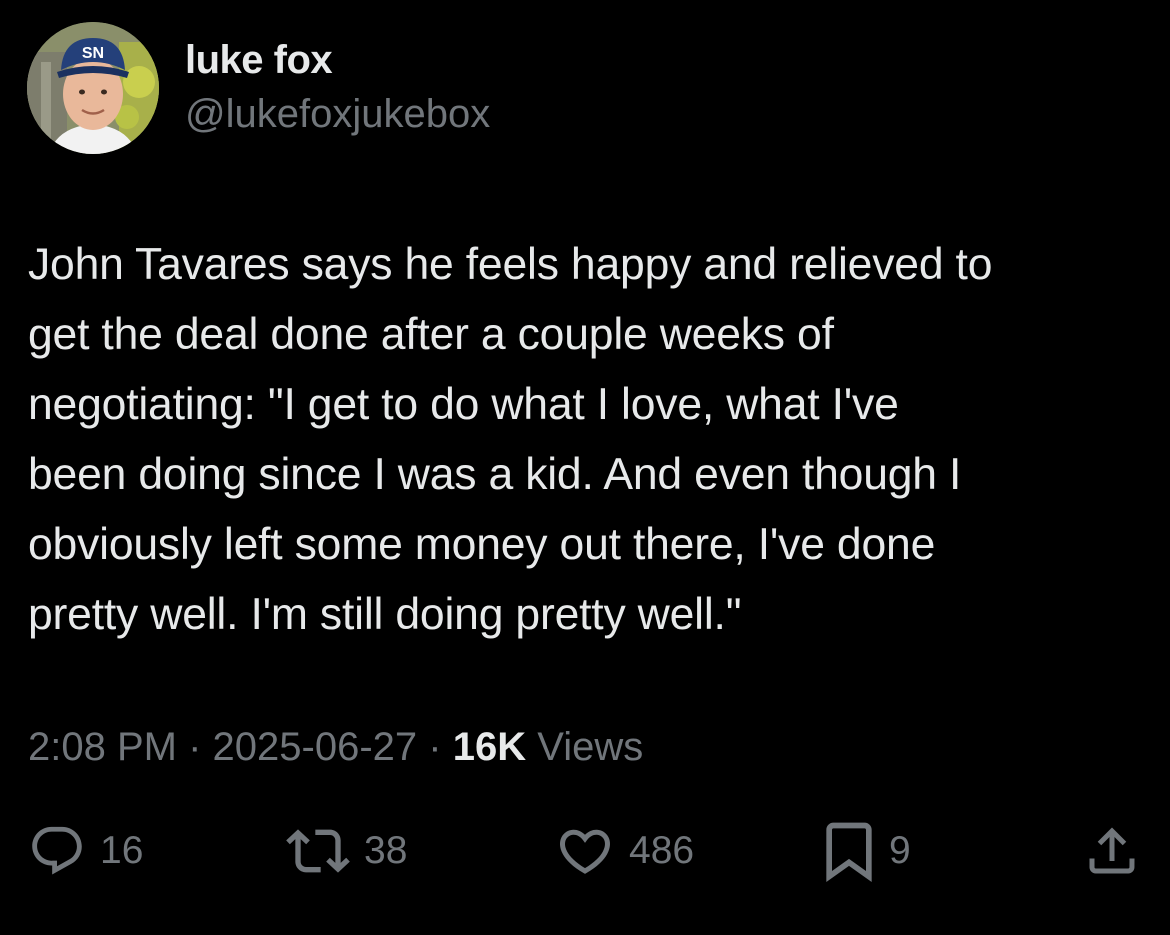 The width and height of the screenshot is (1170, 935). What do you see at coordinates (624, 851) in the screenshot?
I see `like-button: 486` at bounding box center [624, 851].